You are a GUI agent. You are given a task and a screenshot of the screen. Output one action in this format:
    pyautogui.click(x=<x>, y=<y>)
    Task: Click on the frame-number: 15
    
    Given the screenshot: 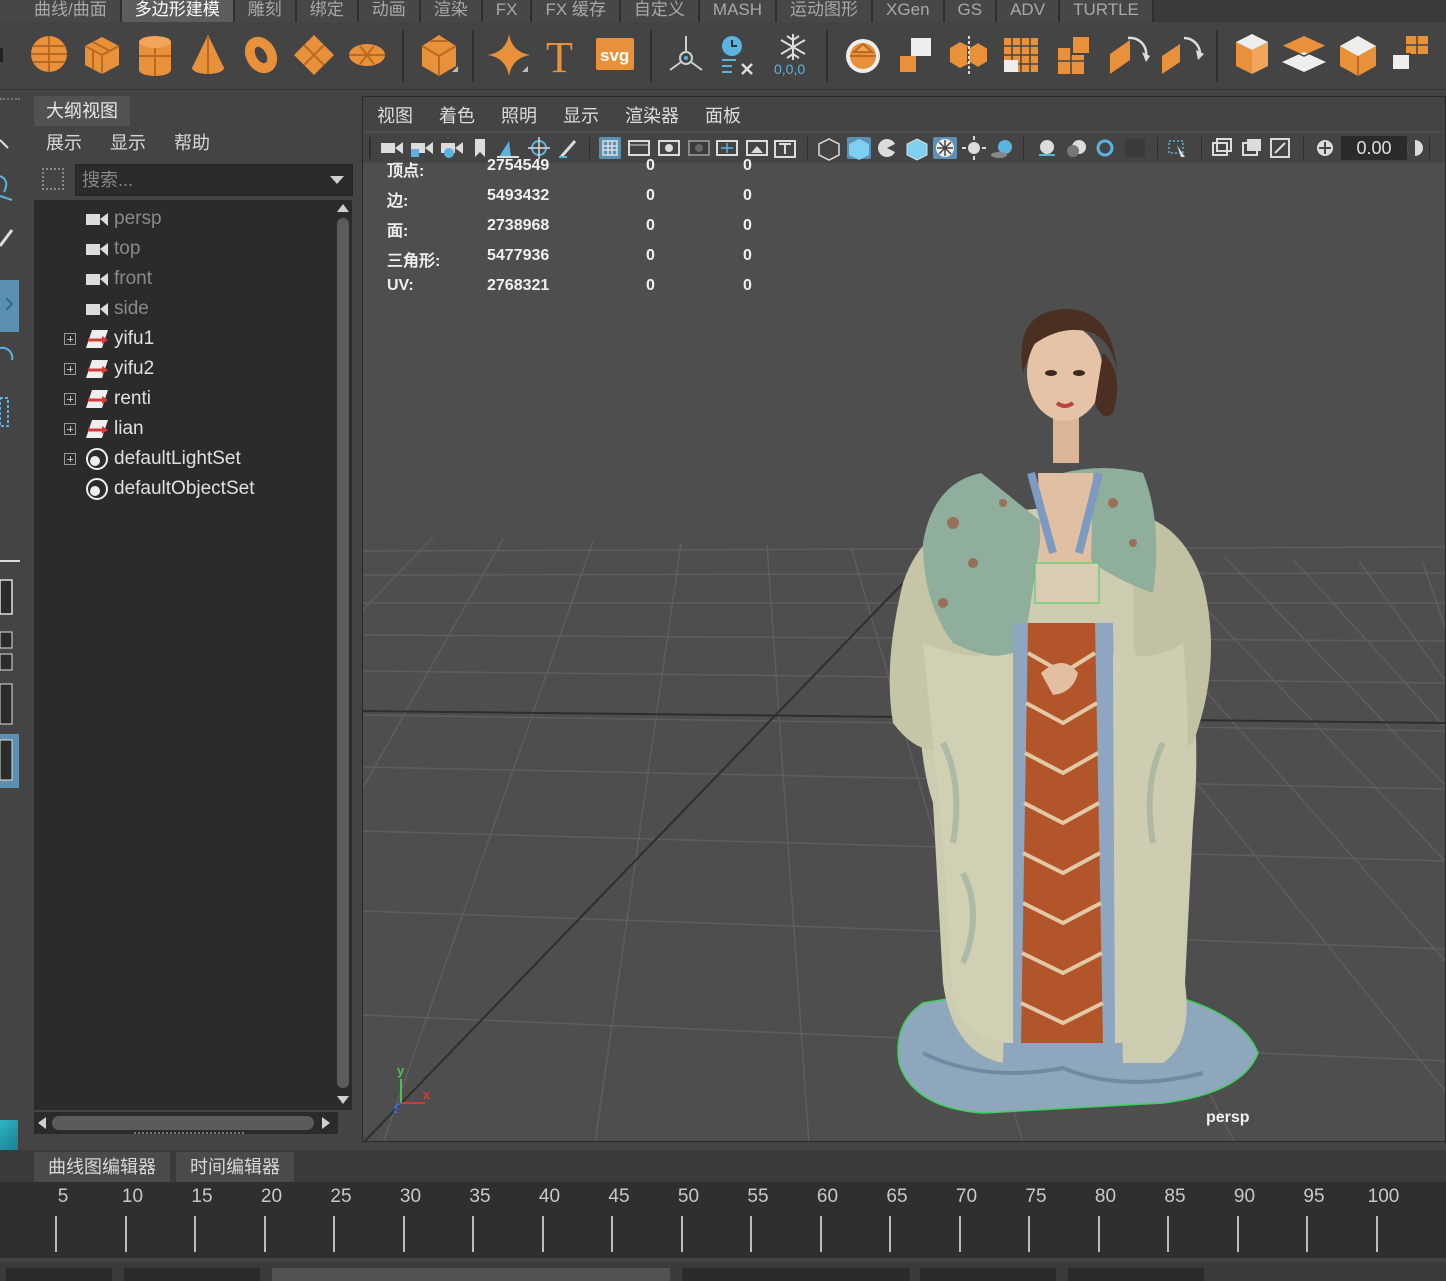 What is the action you would take?
    pyautogui.click(x=202, y=1196)
    